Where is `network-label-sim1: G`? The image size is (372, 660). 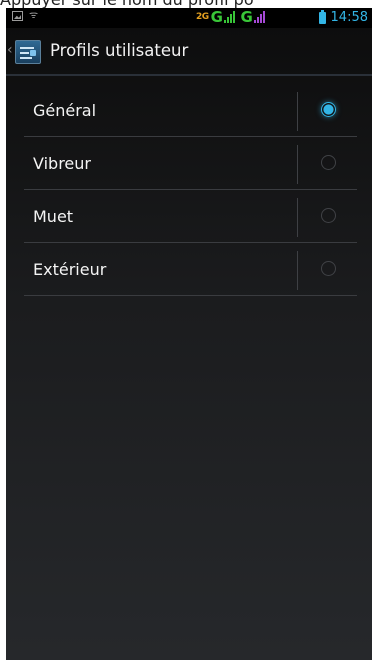
network-label-sim1: G is located at coordinates (216, 17).